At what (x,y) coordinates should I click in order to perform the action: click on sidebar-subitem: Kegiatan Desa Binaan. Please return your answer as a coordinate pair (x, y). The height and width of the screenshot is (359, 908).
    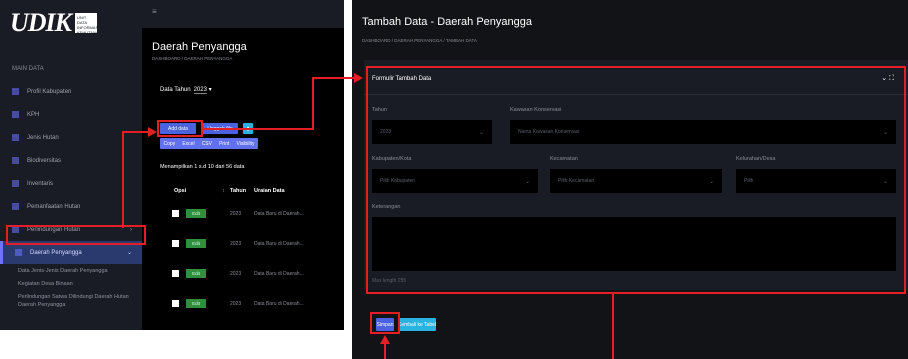
    Looking at the image, I should click on (71, 284).